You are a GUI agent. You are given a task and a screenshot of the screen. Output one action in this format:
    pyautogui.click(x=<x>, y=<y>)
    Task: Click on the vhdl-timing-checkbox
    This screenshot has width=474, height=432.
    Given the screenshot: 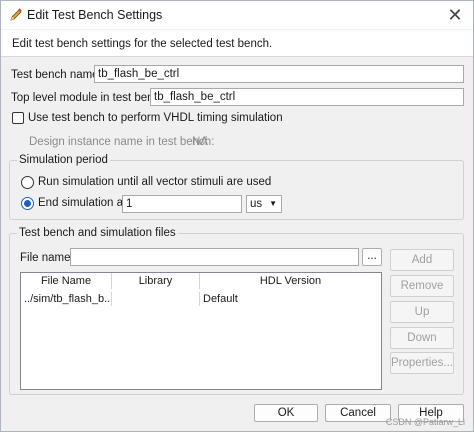 What is the action you would take?
    pyautogui.click(x=18, y=118)
    